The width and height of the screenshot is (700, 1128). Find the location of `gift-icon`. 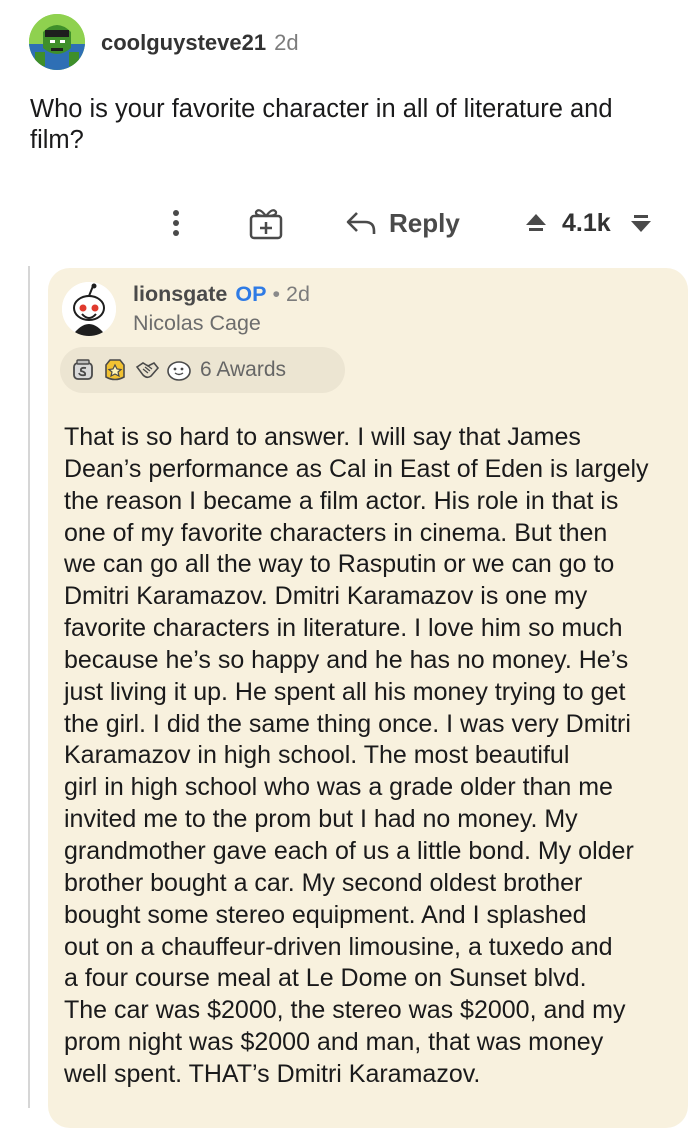

gift-icon is located at coordinates (266, 224).